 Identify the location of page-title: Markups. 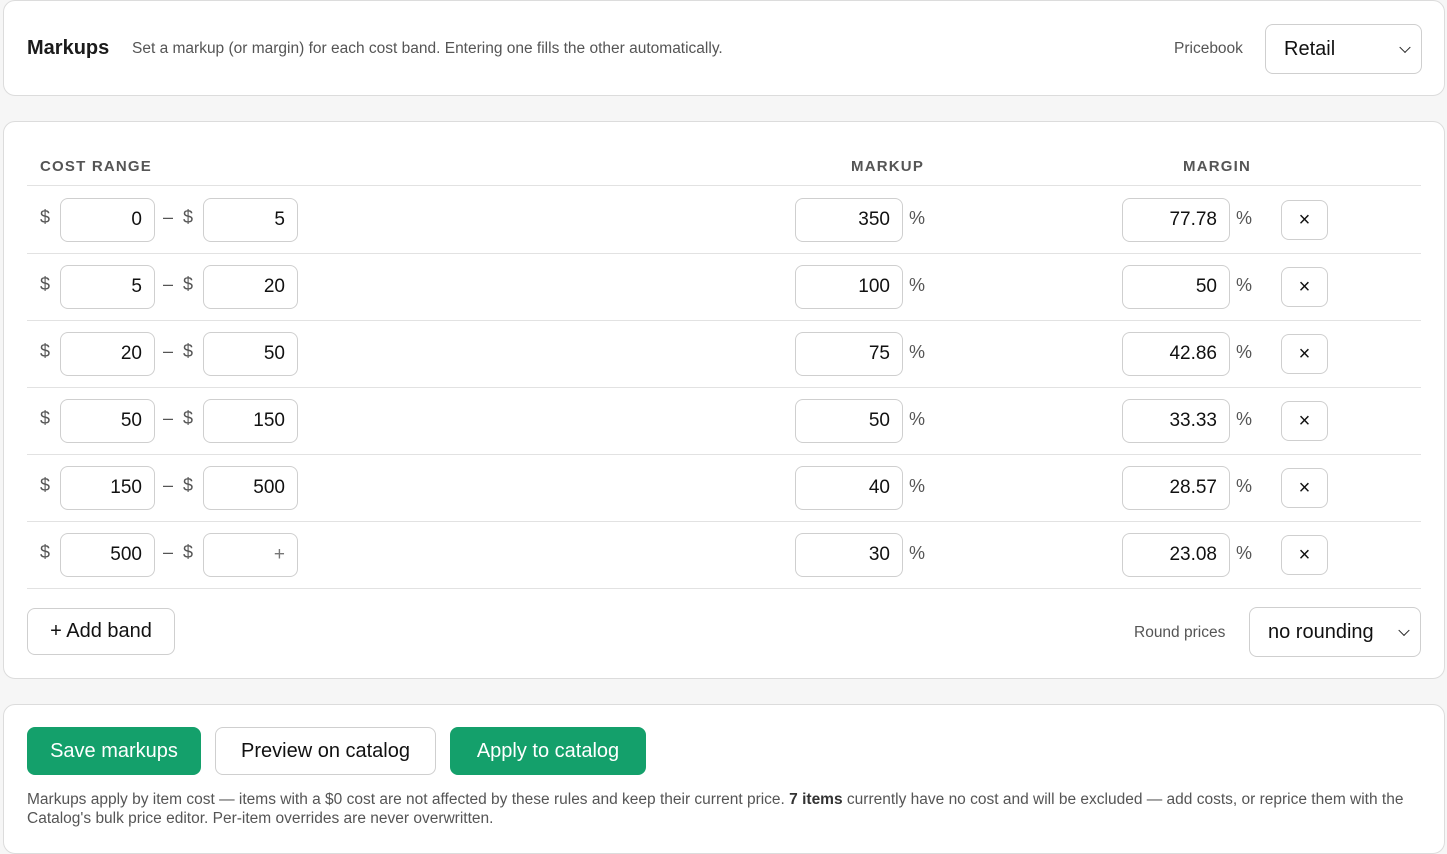
(68, 48).